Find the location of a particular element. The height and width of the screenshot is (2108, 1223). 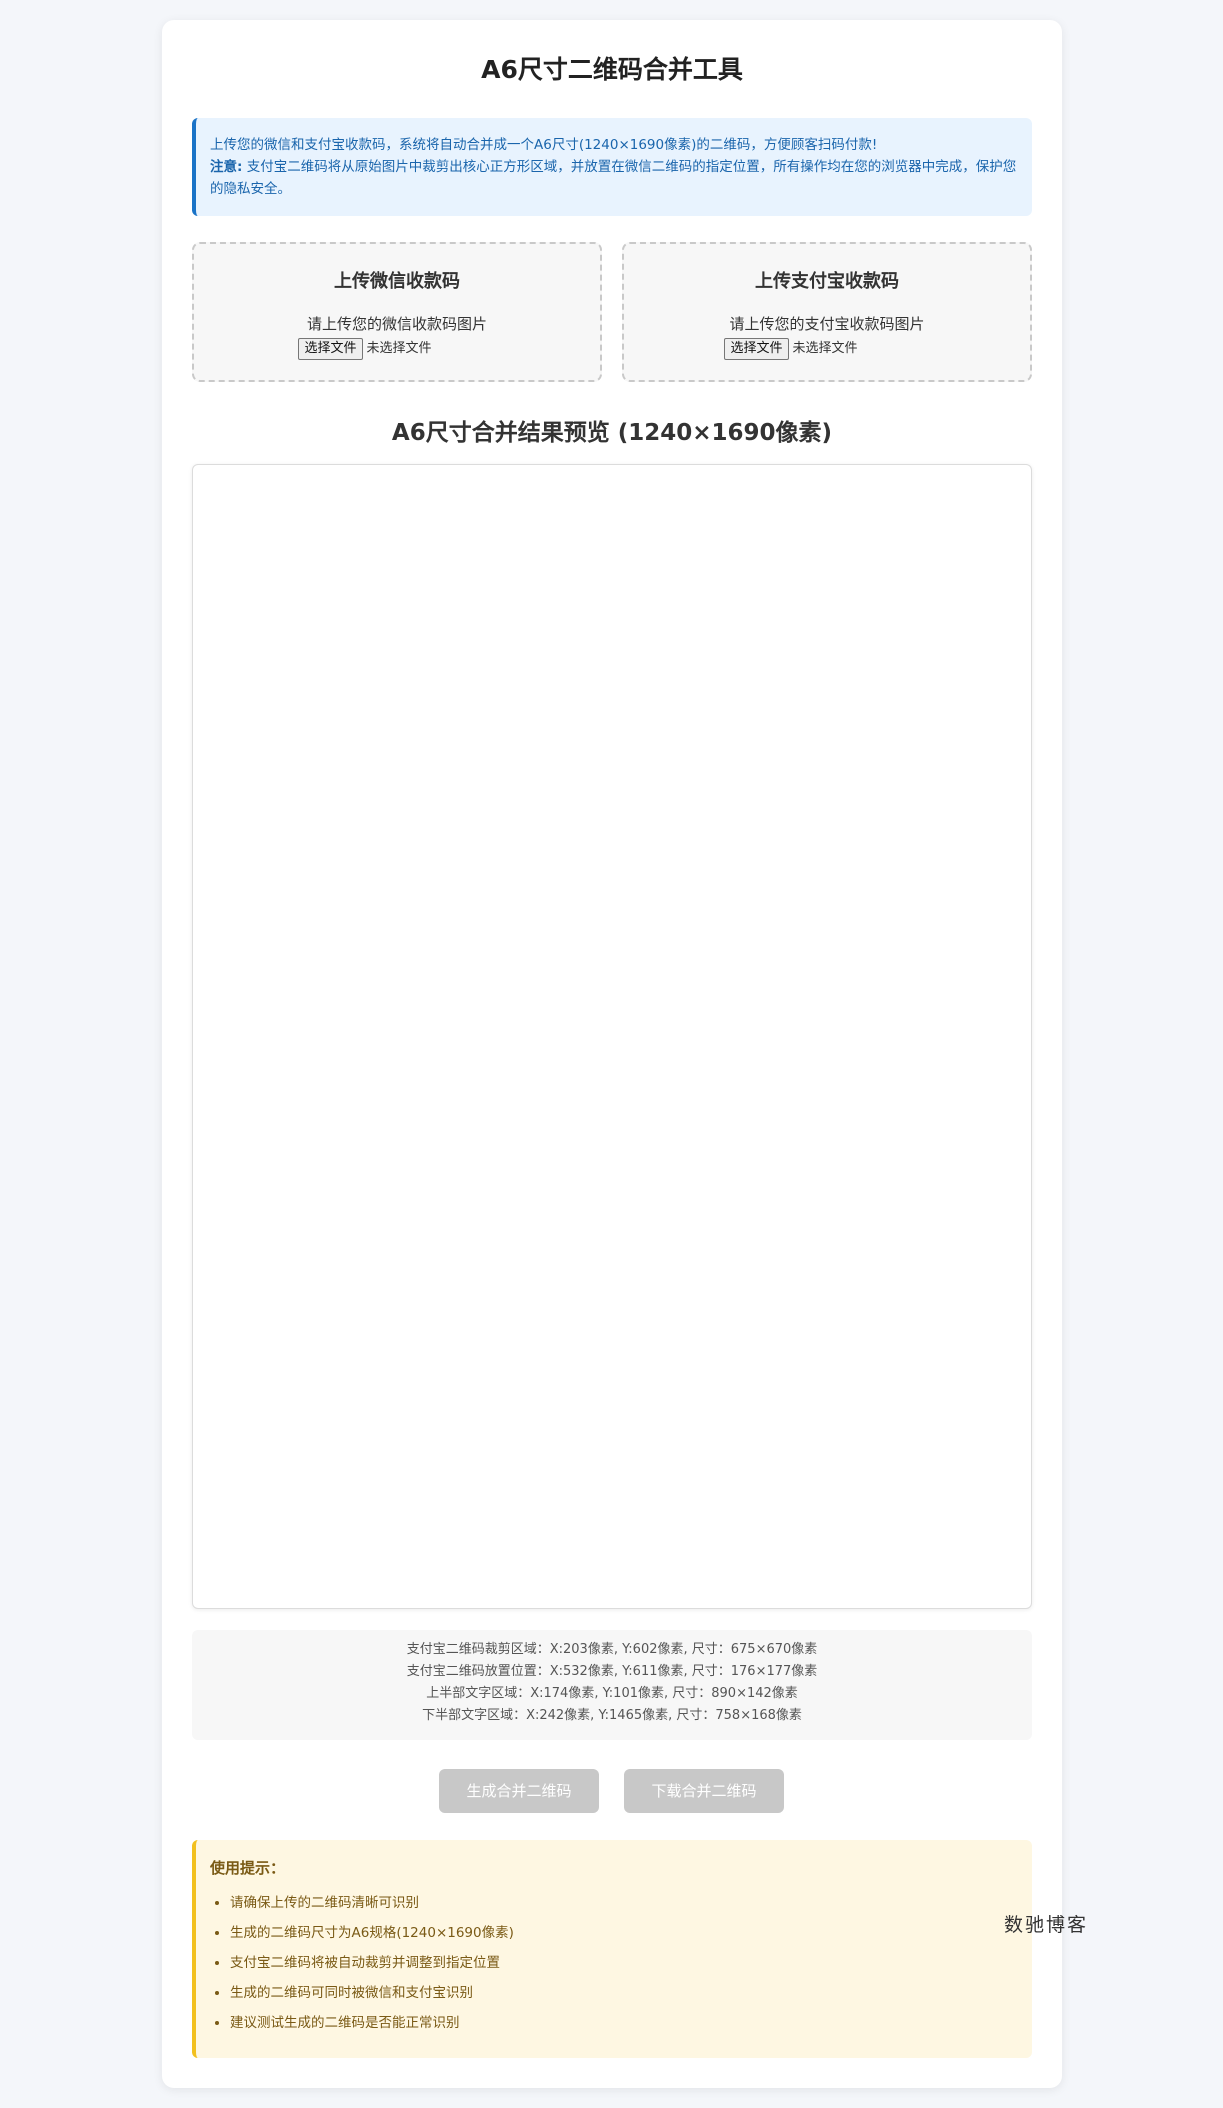

watermark-text: 数驰博客 is located at coordinates (1046, 1925).